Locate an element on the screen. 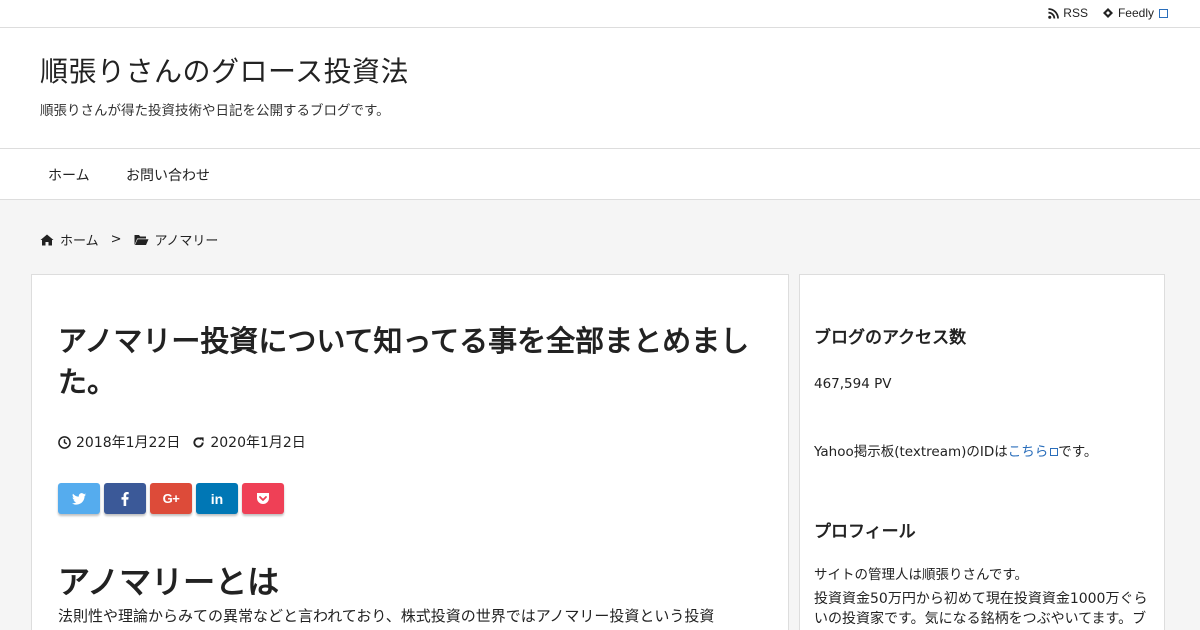  updated-date: 2020年1月2日 is located at coordinates (258, 443).